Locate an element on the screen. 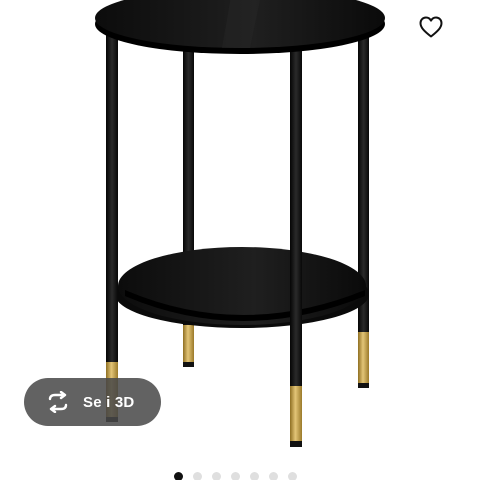 The width and height of the screenshot is (480, 480). image-carousel-dots is located at coordinates (235, 476).